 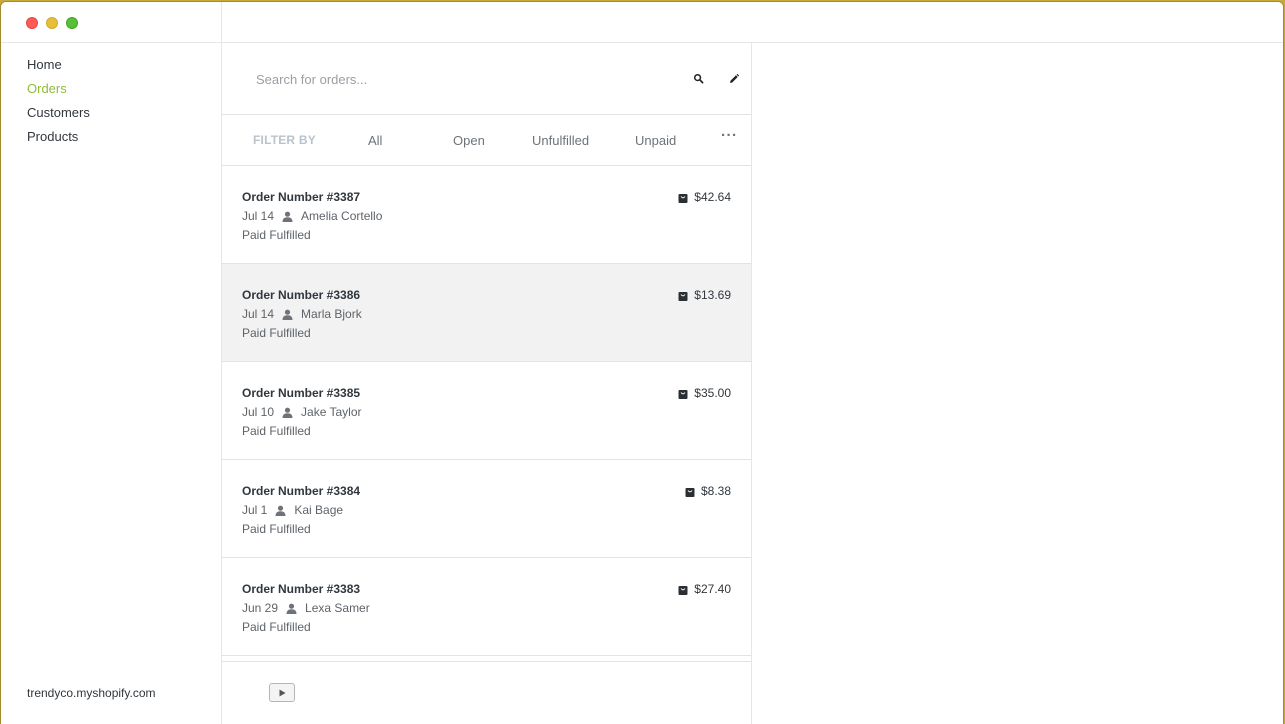 What do you see at coordinates (319, 510) in the screenshot?
I see `order-customer: Kai Bage` at bounding box center [319, 510].